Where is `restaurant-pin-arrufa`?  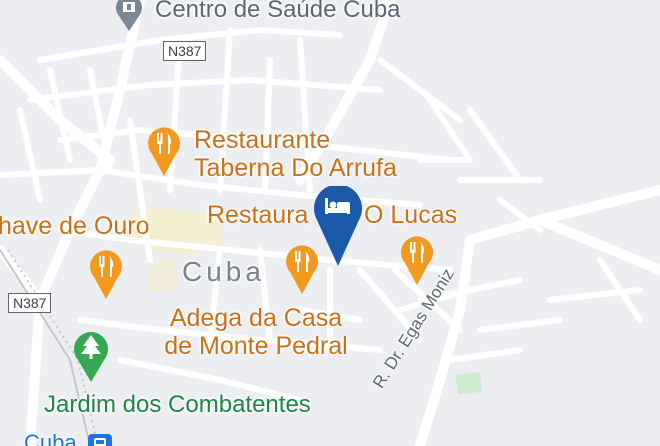 restaurant-pin-arrufa is located at coordinates (164, 152).